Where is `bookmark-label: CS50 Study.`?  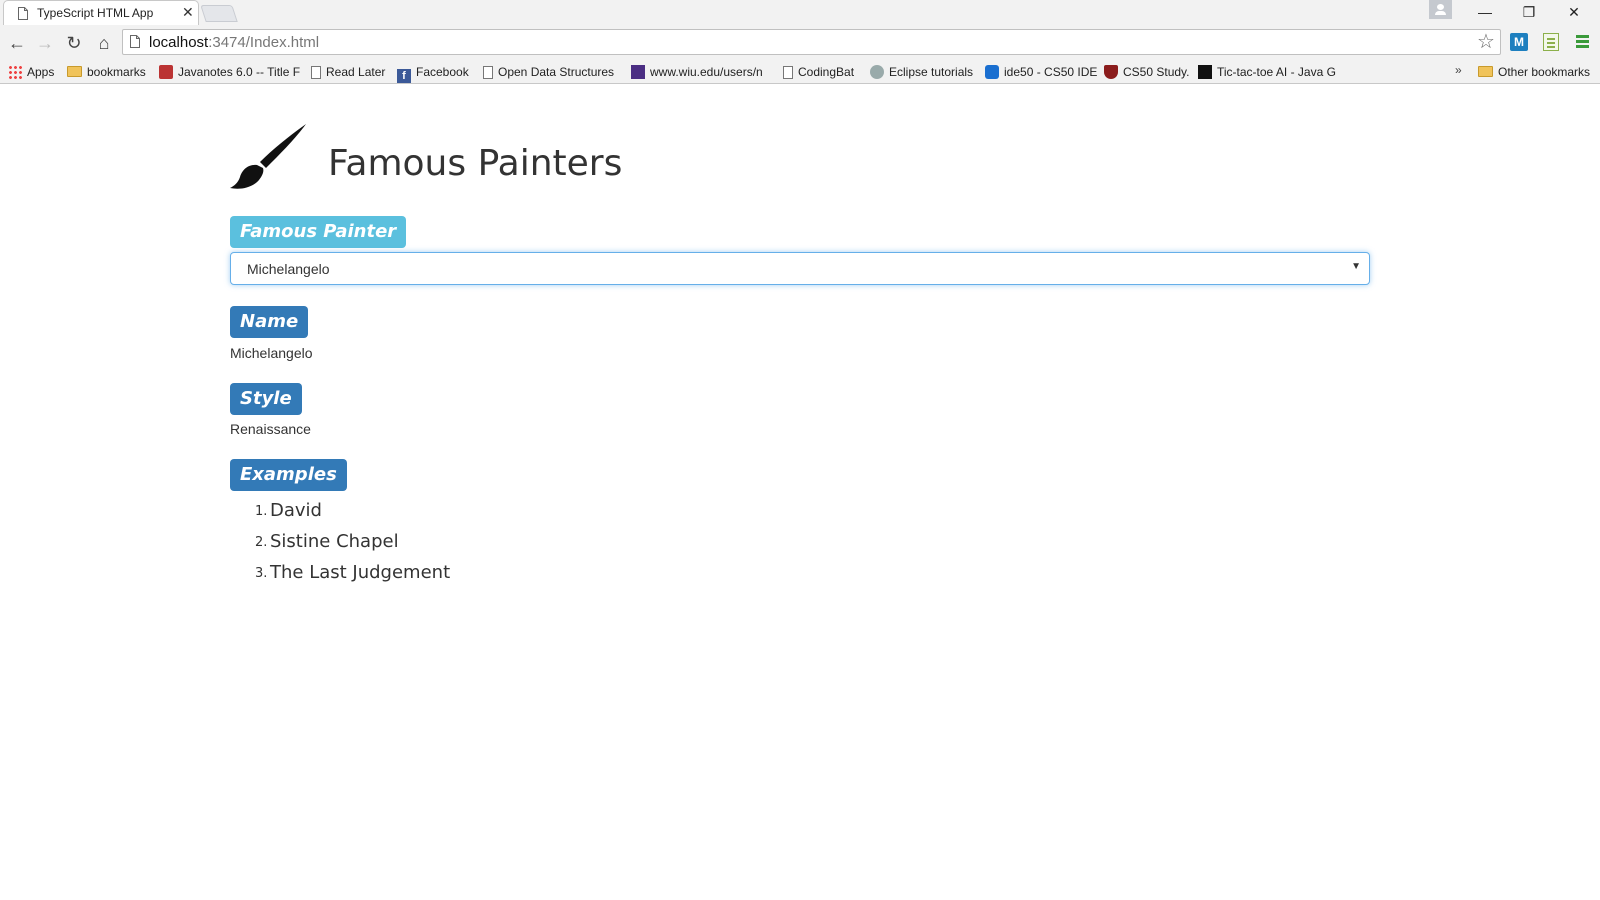 bookmark-label: CS50 Study. is located at coordinates (1156, 72).